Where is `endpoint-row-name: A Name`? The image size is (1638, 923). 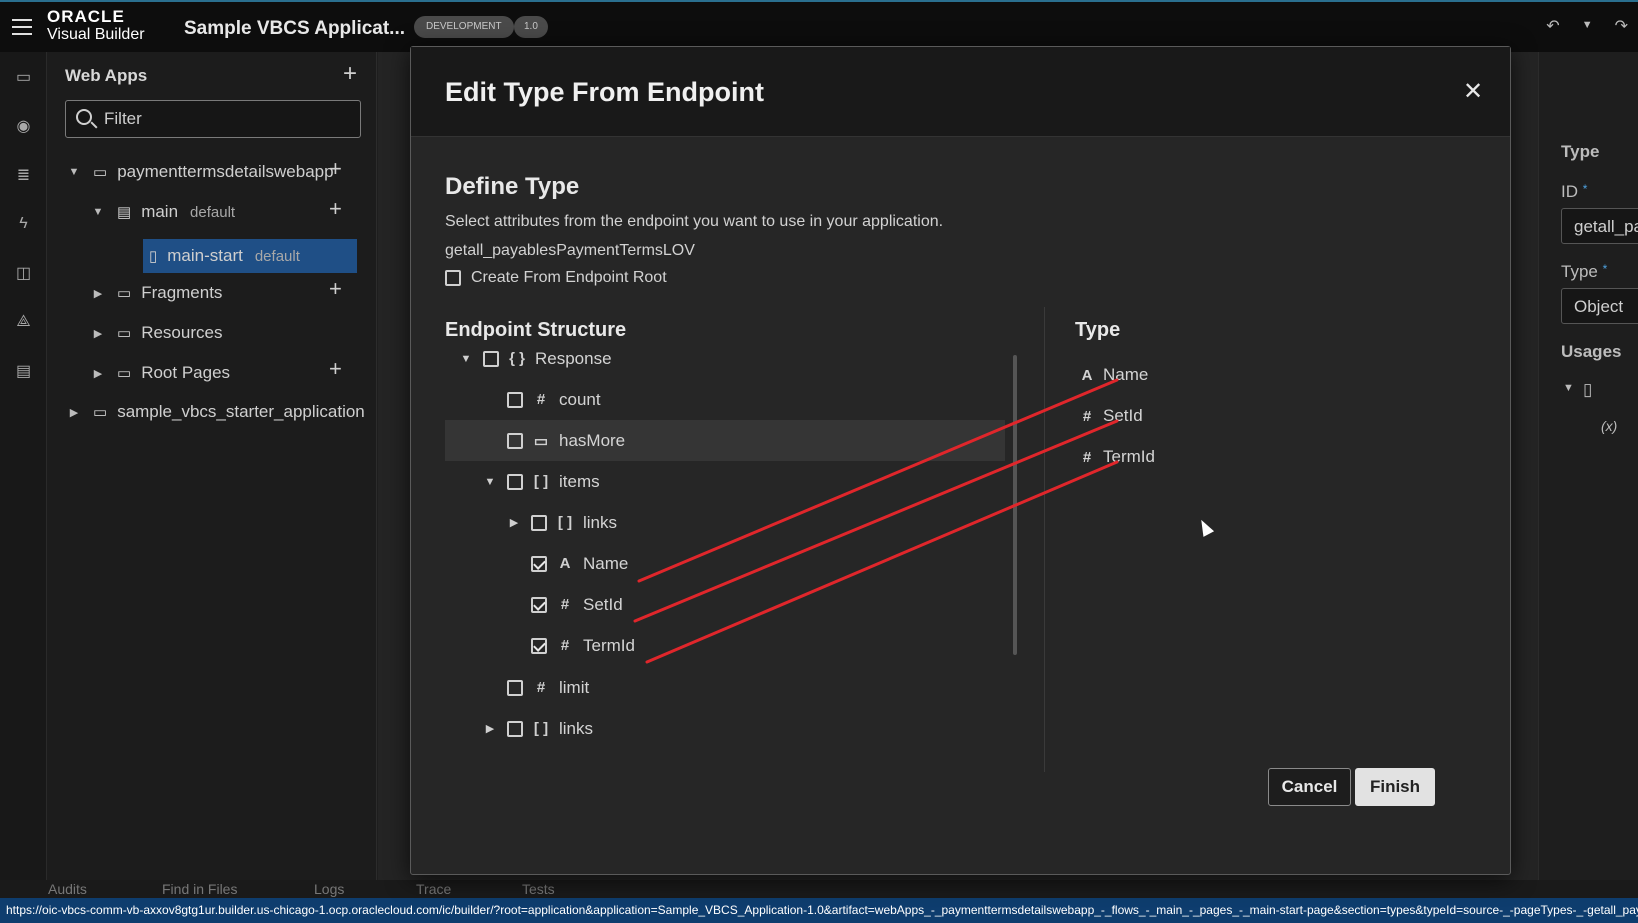 endpoint-row-name: A Name is located at coordinates (567, 563).